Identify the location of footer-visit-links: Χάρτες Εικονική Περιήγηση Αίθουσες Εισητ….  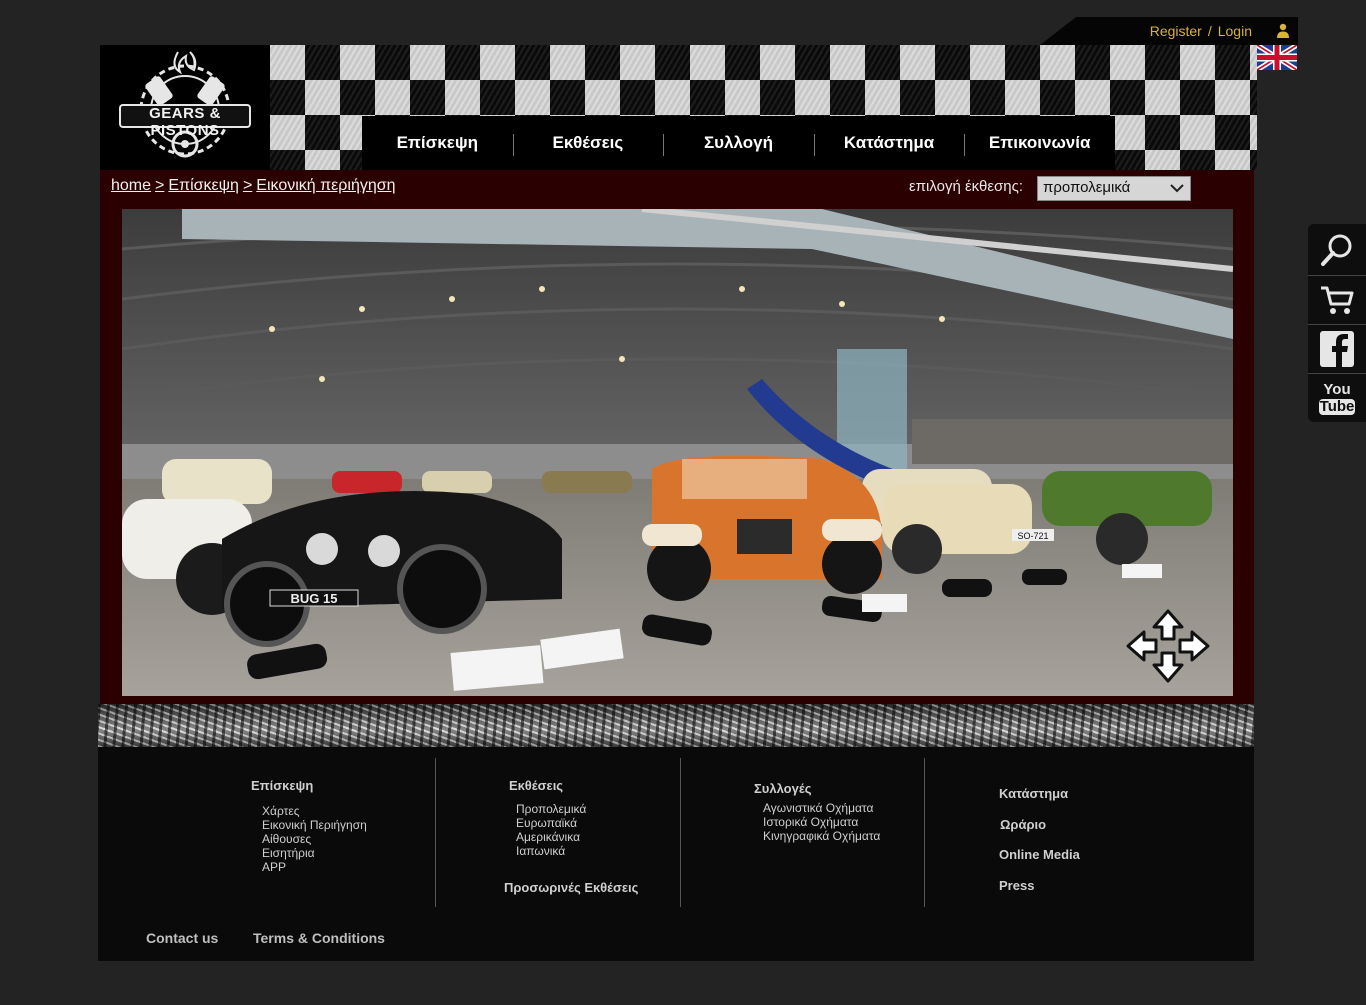
(314, 839).